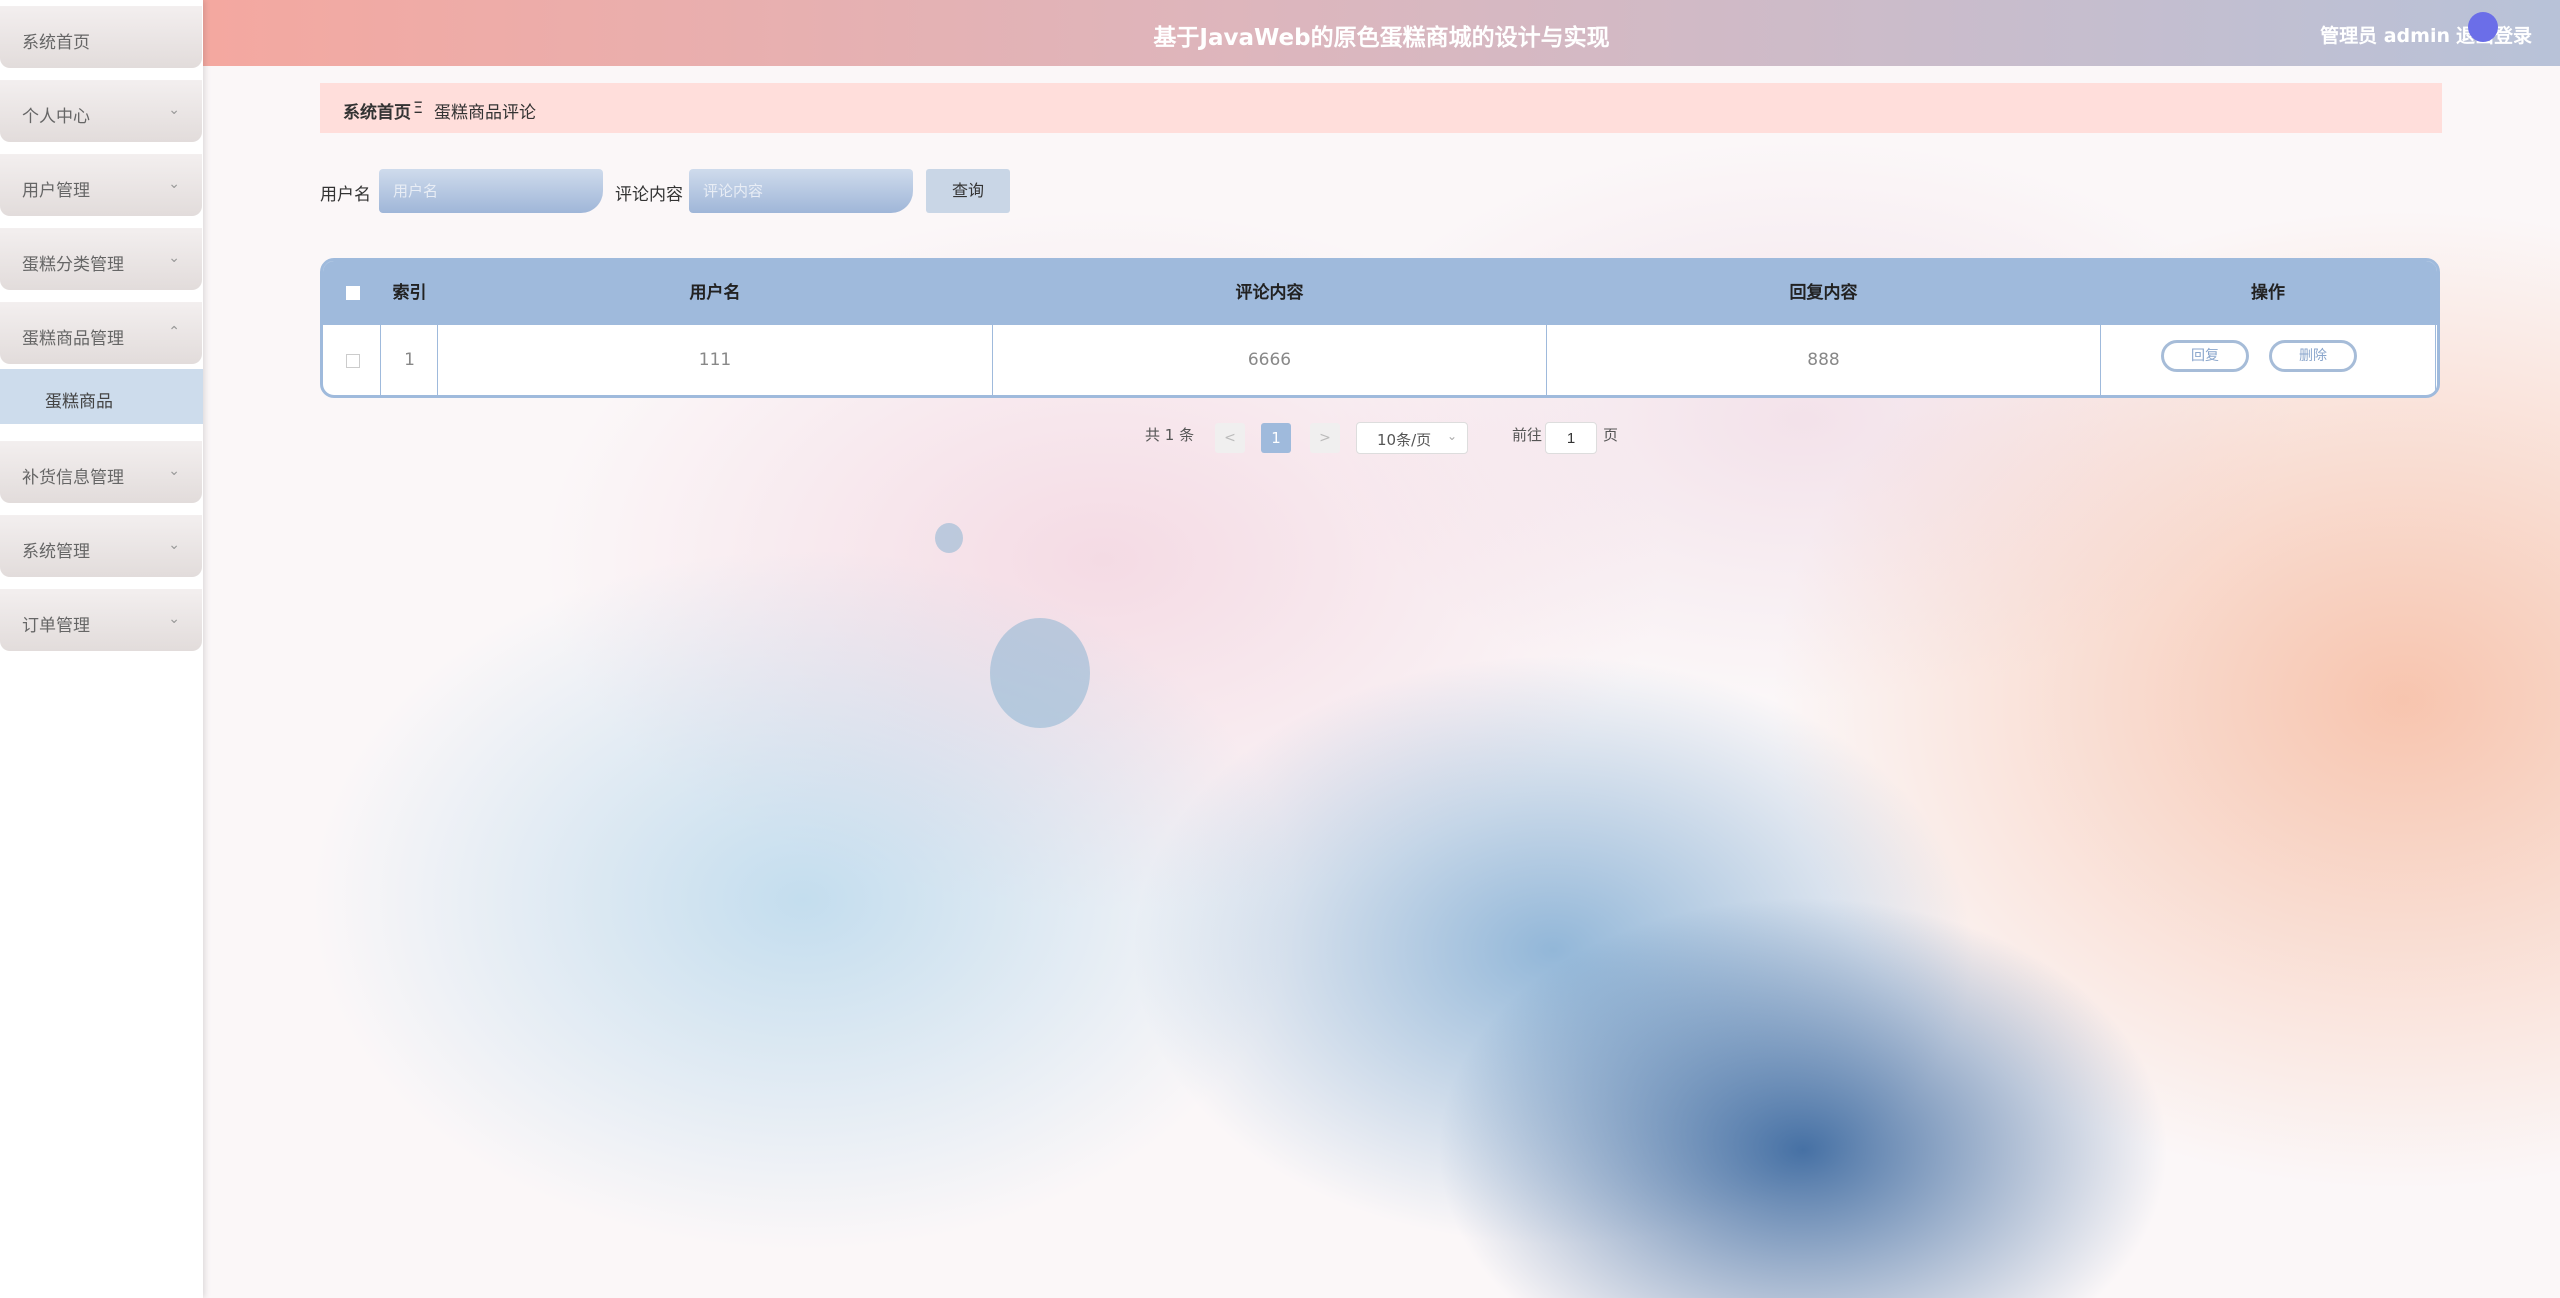 Image resolution: width=2560 pixels, height=1298 pixels. What do you see at coordinates (1823, 360) in the screenshot?
I see `cell-reply: 888` at bounding box center [1823, 360].